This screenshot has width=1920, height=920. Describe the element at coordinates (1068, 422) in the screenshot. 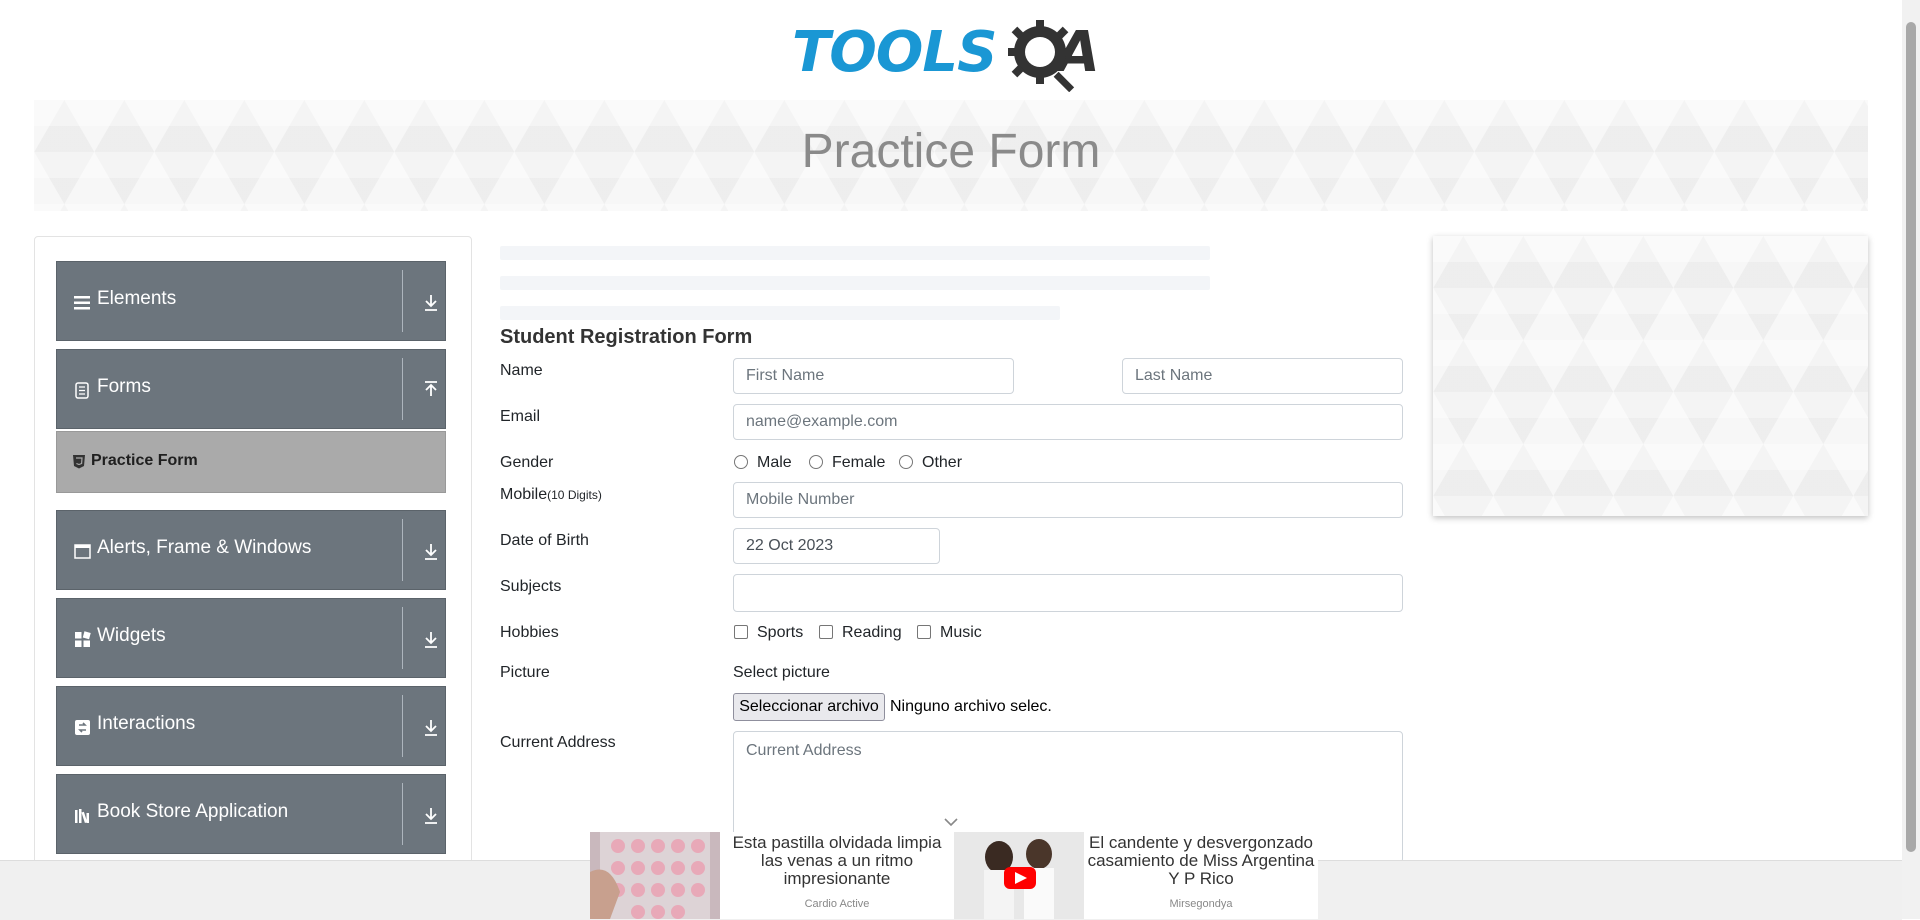

I see `email-input: name@example.com` at that location.